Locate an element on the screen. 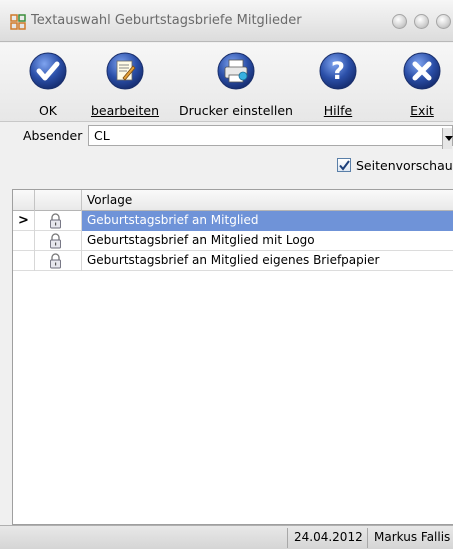  help-label: Hilfe is located at coordinates (338, 110).